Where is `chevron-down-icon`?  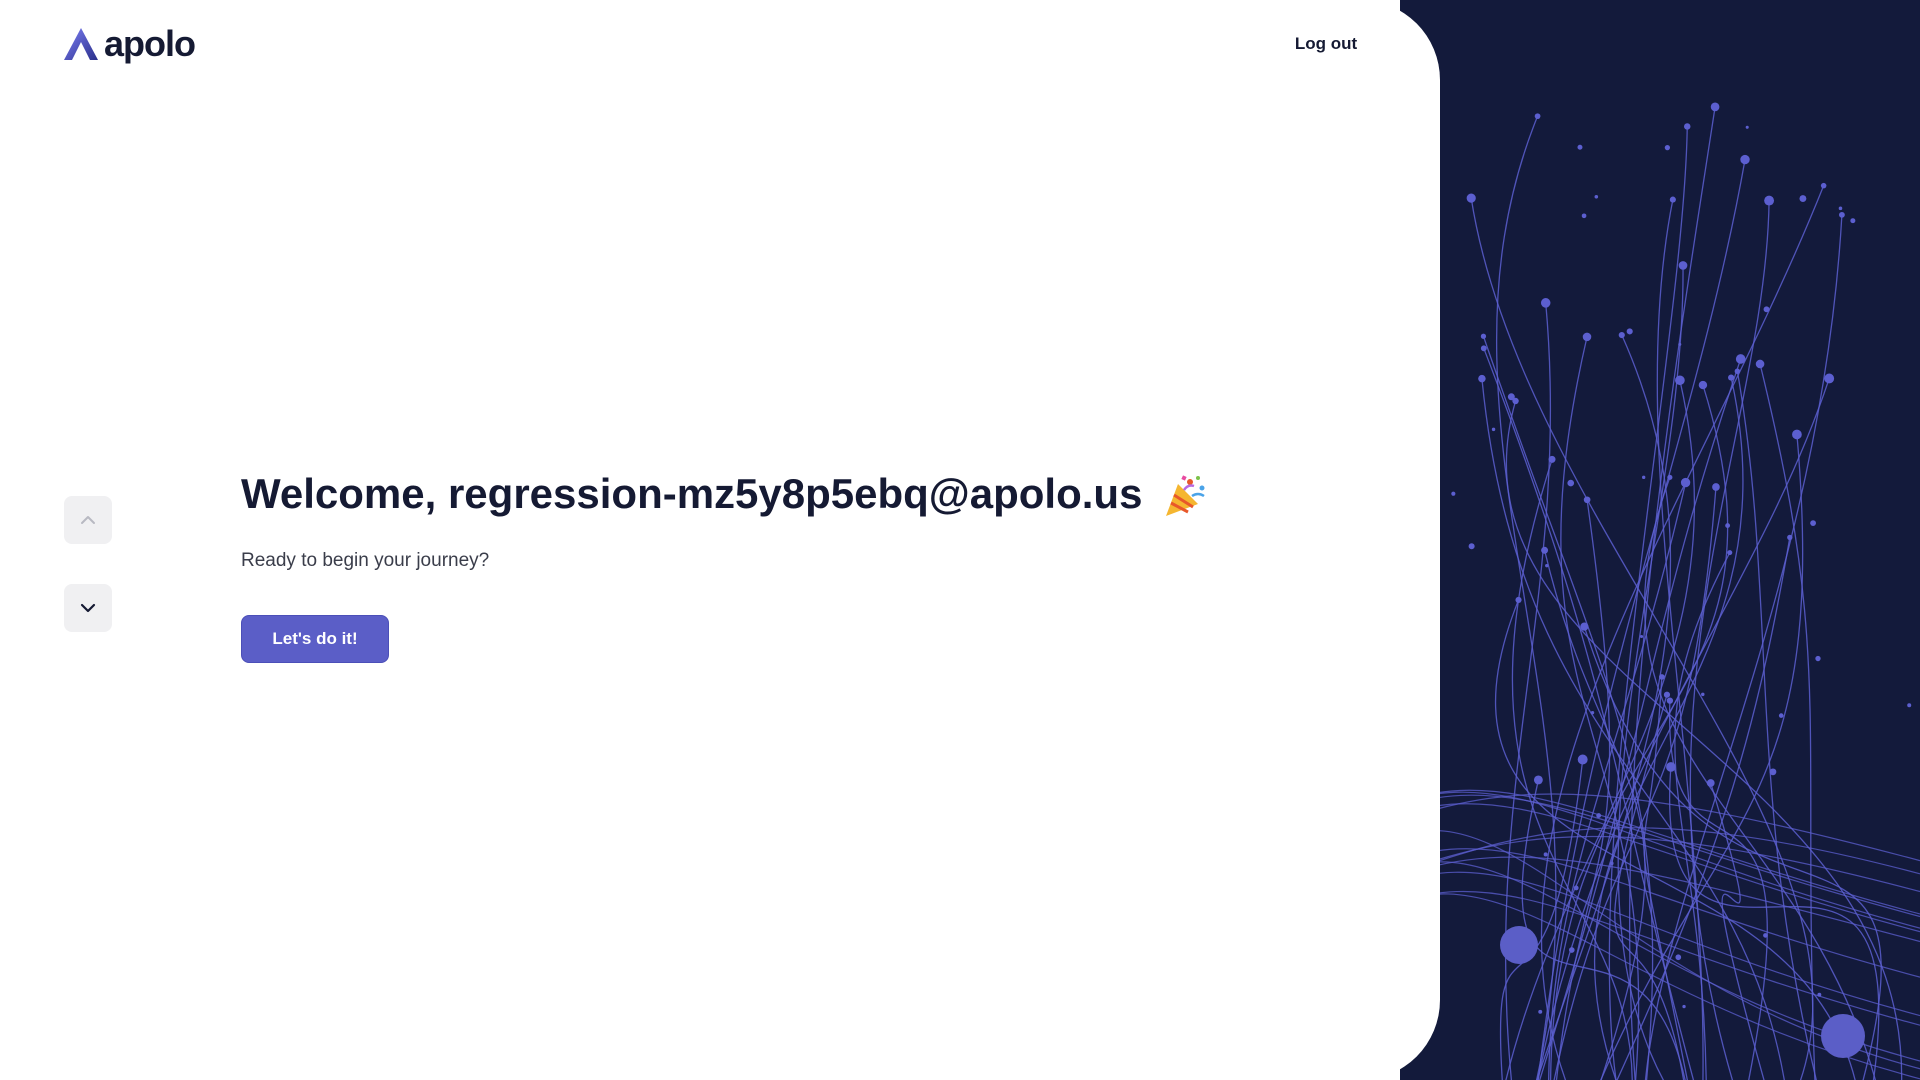 chevron-down-icon is located at coordinates (88, 608).